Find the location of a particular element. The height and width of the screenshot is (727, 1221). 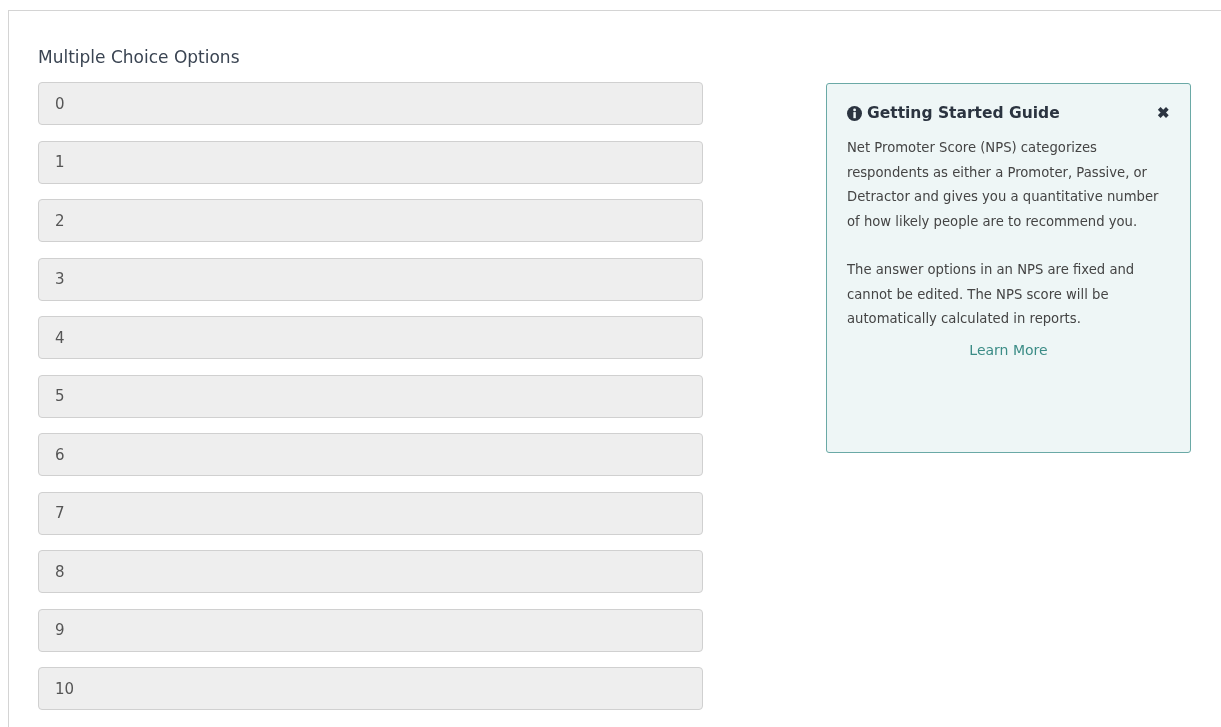

guide-paragraph: The answer options in an NPS are fixed and cannot be edited. The NPS score will be automatically calculated in reports. is located at coordinates (991, 294).